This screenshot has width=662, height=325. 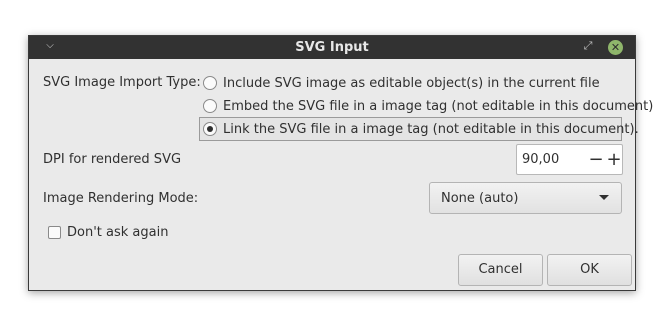 I want to click on dont-ask-label: Don't ask again, so click(x=118, y=232).